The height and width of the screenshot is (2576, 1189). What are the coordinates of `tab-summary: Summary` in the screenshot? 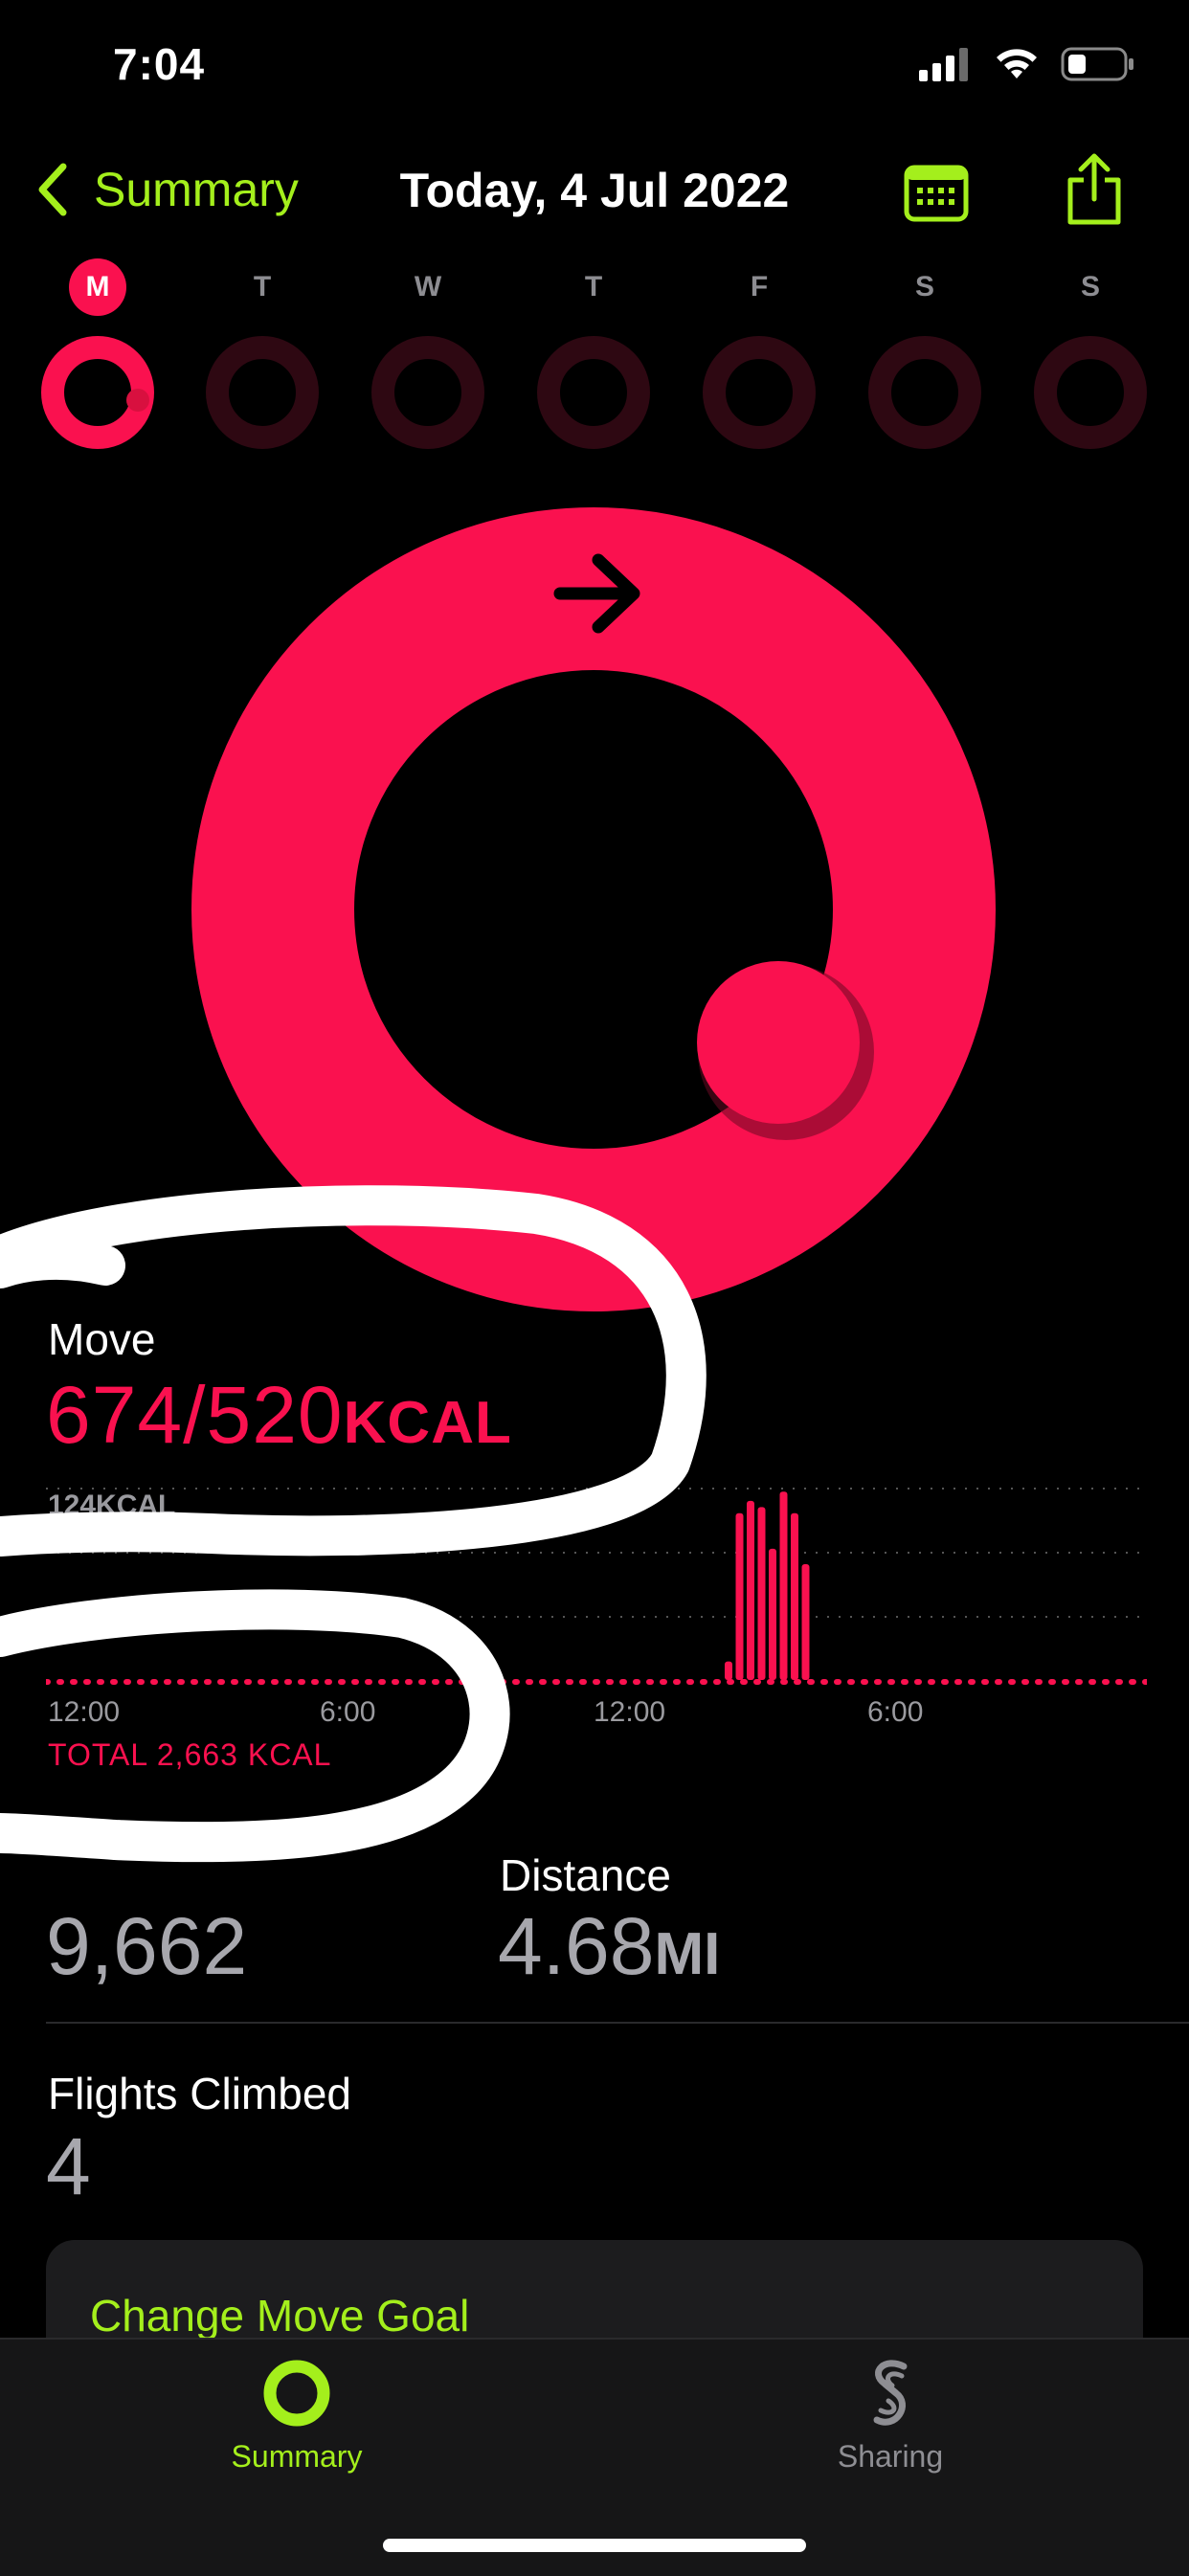 It's located at (296, 2416).